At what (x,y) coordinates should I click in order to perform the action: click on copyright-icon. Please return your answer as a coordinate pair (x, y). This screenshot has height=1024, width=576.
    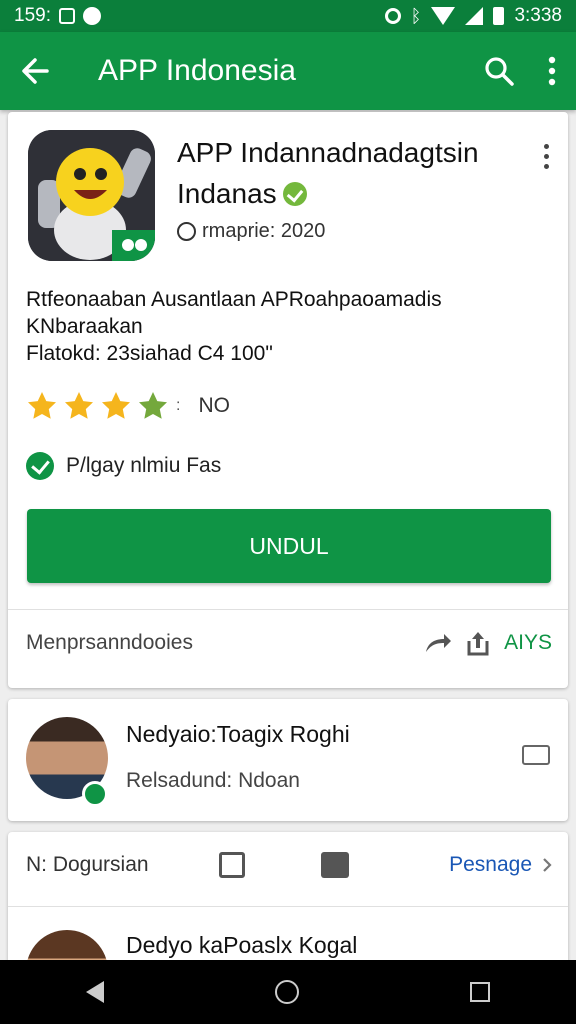
    Looking at the image, I should click on (186, 231).